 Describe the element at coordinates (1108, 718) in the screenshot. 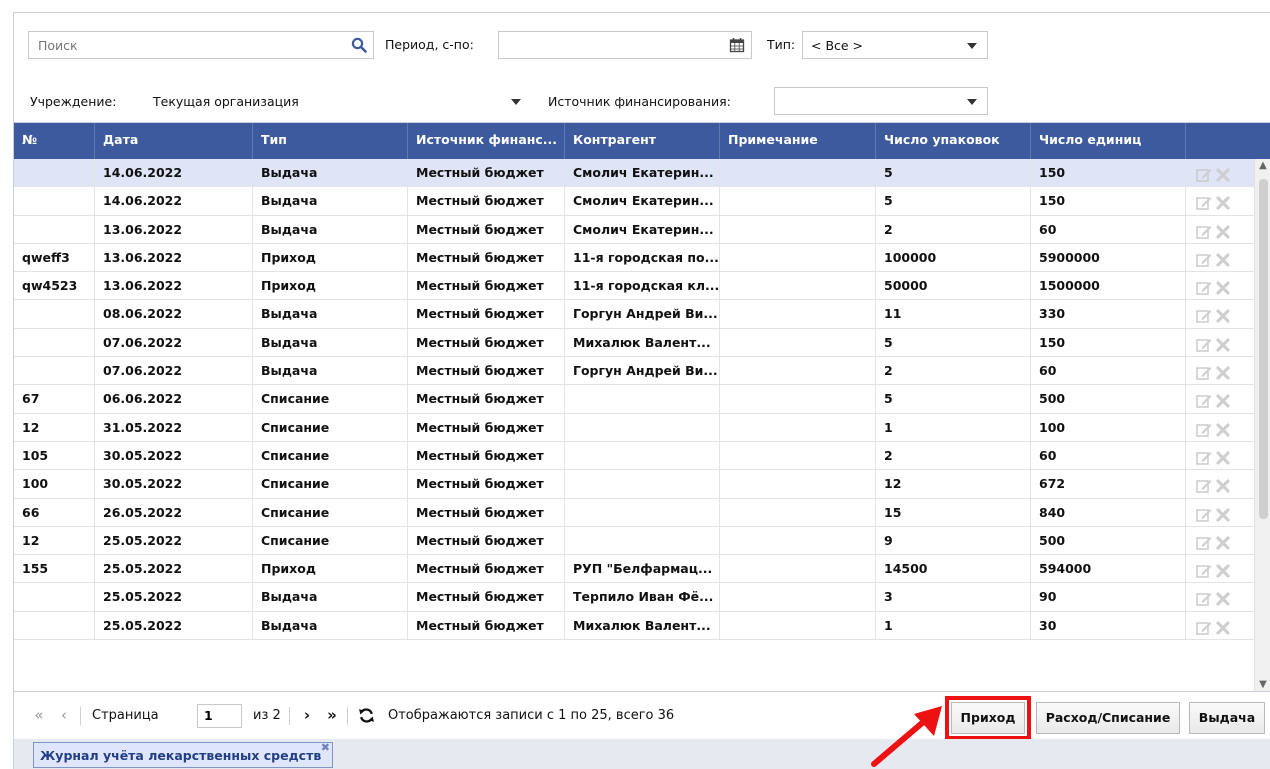

I see `writeoff-button: Расход/Списание` at that location.